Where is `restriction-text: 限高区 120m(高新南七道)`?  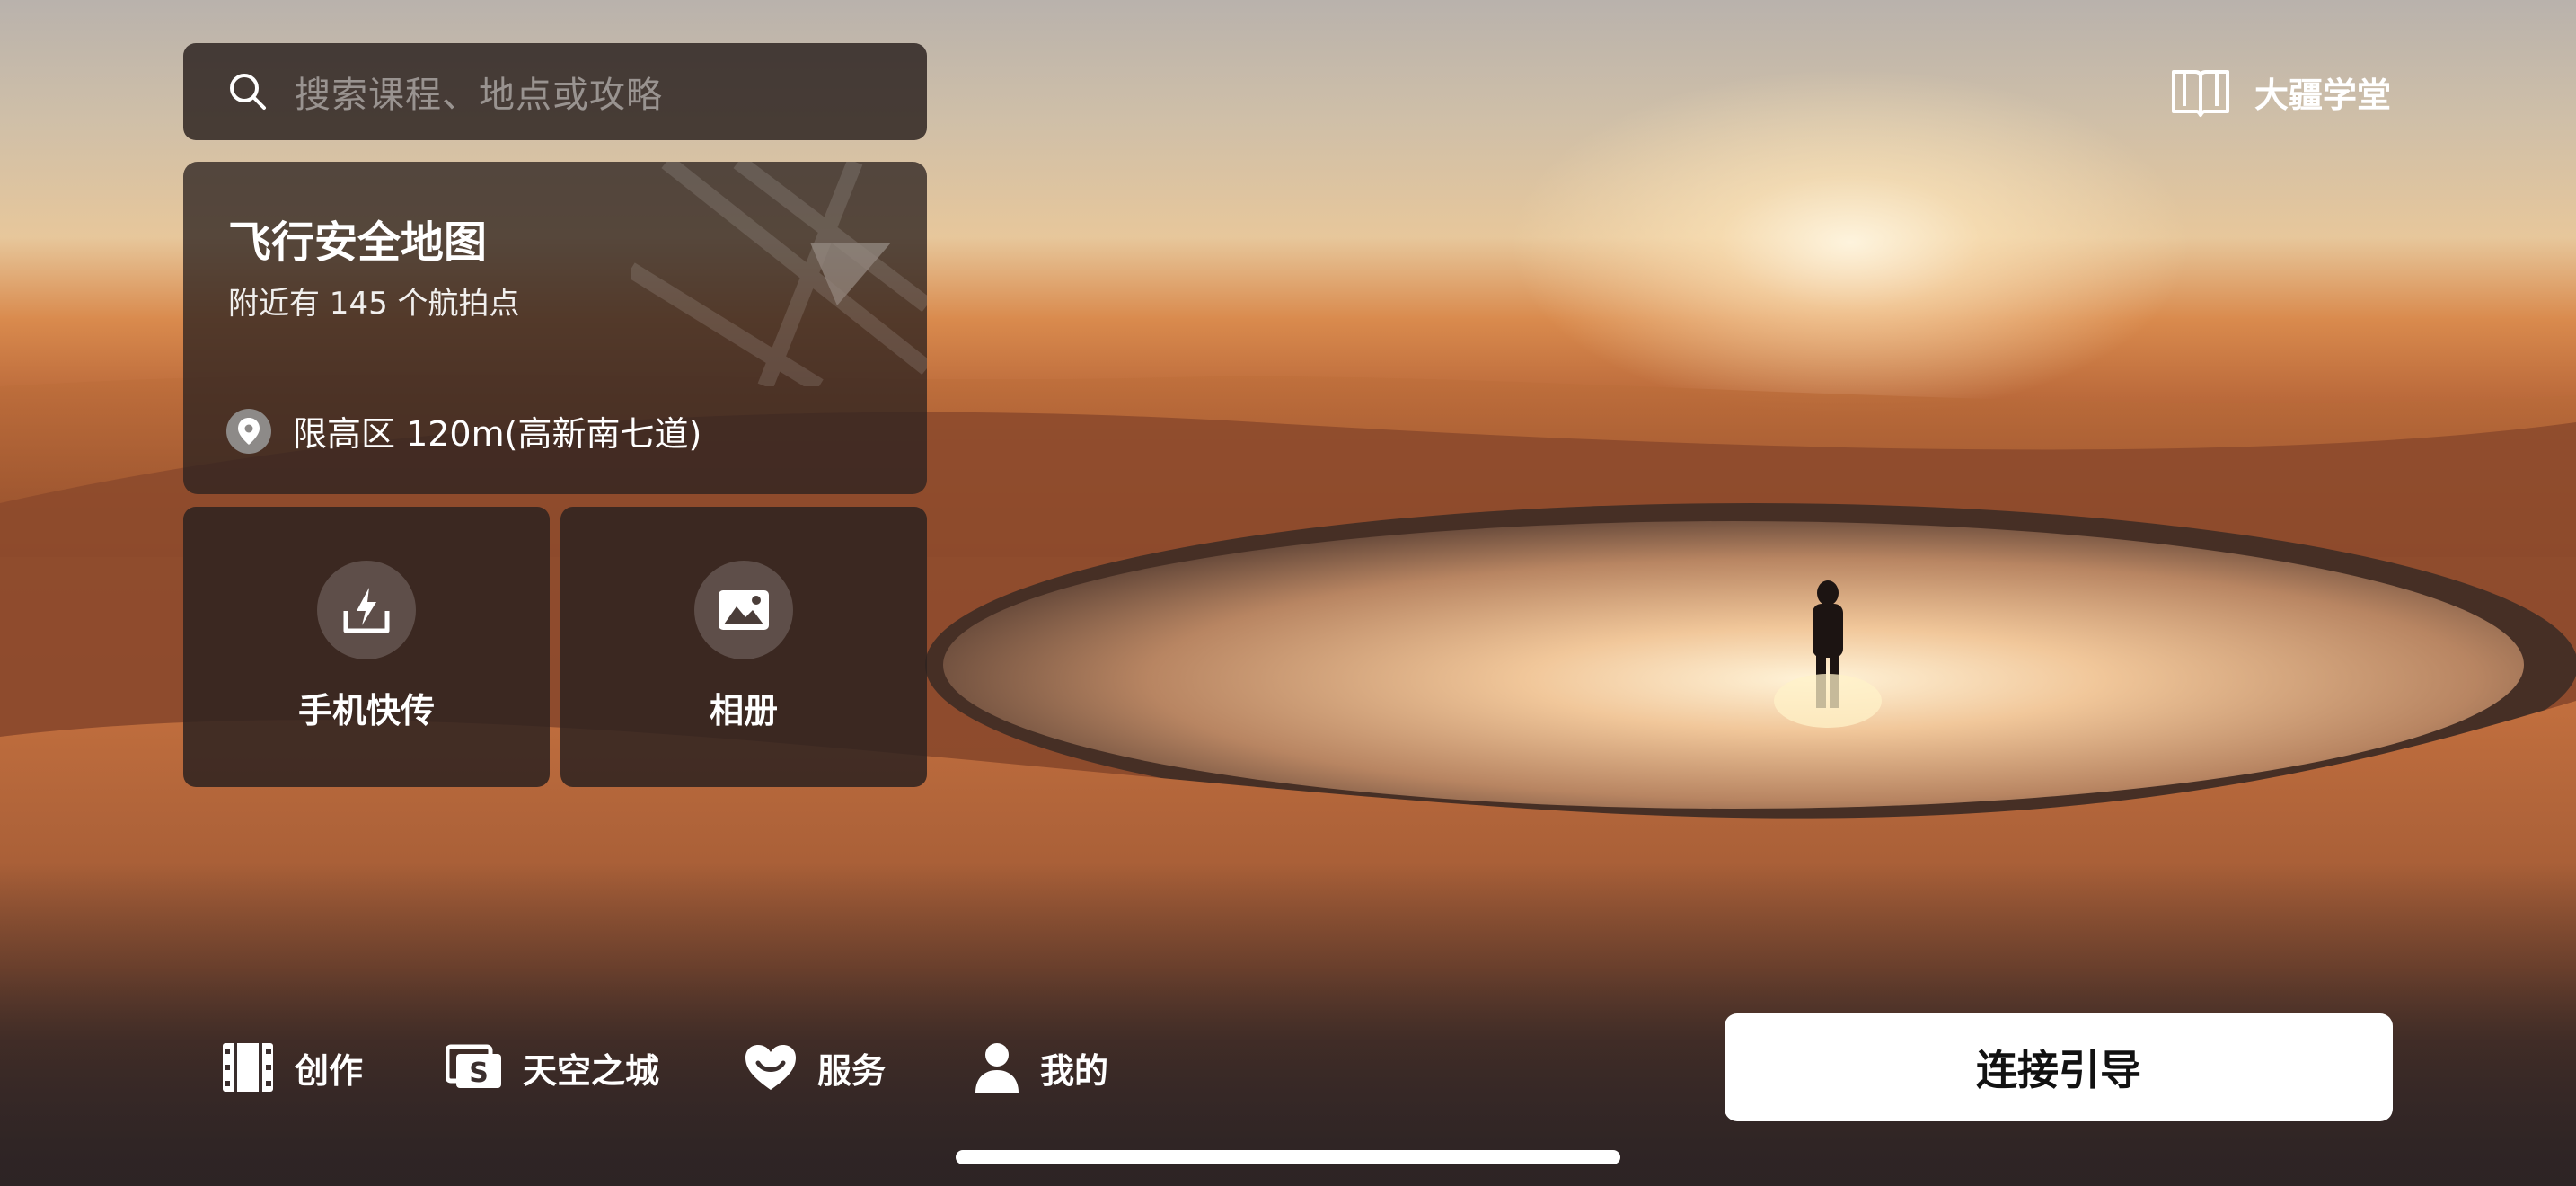
restriction-text: 限高区 120m(高新南七道) is located at coordinates (497, 434).